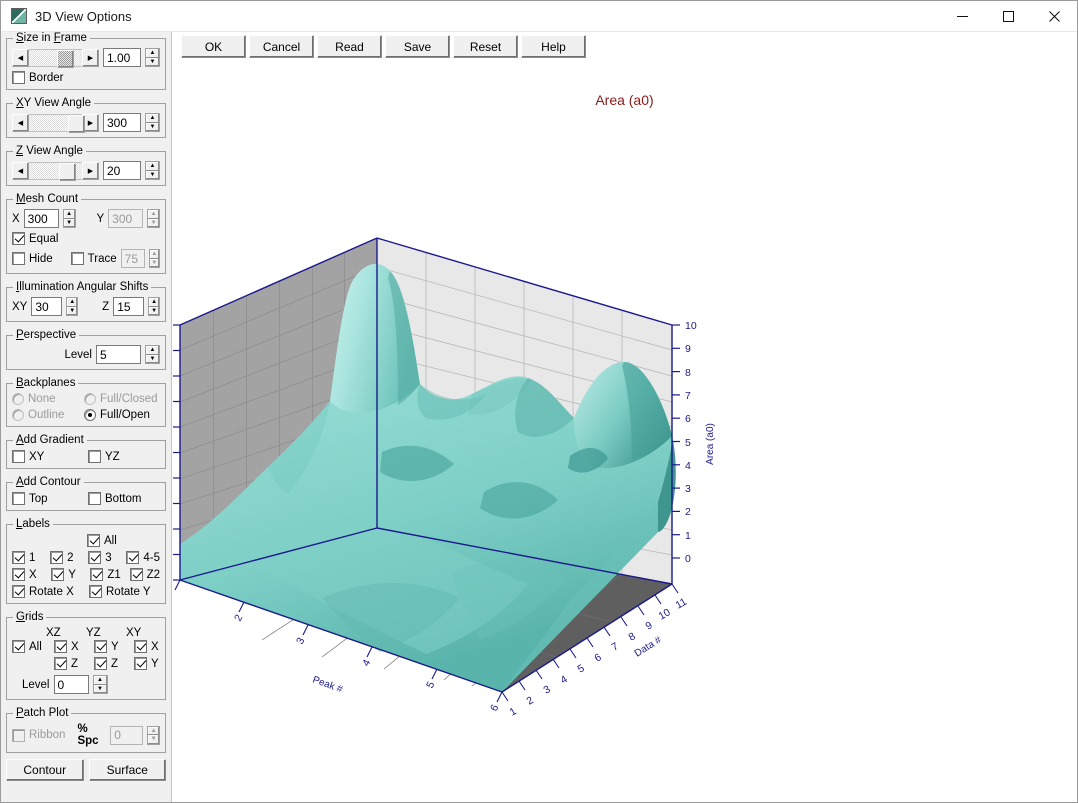 The image size is (1078, 803). I want to click on gradient-yz-checkbox: YZ, so click(104, 456).